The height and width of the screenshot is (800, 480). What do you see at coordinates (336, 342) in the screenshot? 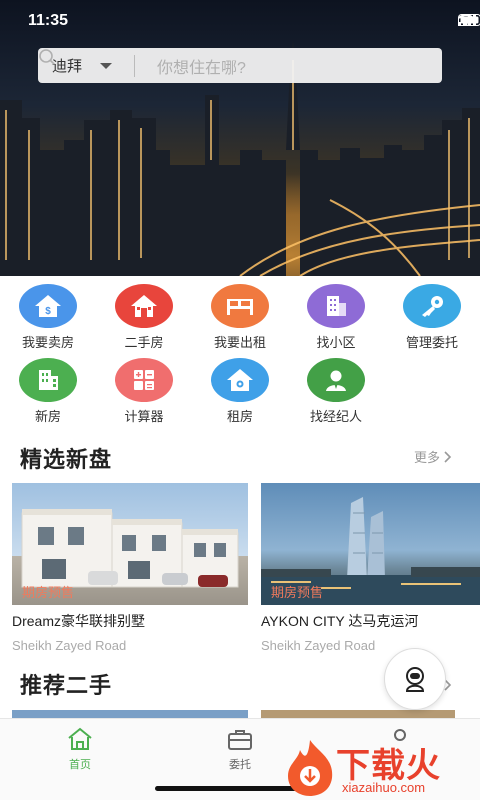
I see `quick-action-label: 找小区` at bounding box center [336, 342].